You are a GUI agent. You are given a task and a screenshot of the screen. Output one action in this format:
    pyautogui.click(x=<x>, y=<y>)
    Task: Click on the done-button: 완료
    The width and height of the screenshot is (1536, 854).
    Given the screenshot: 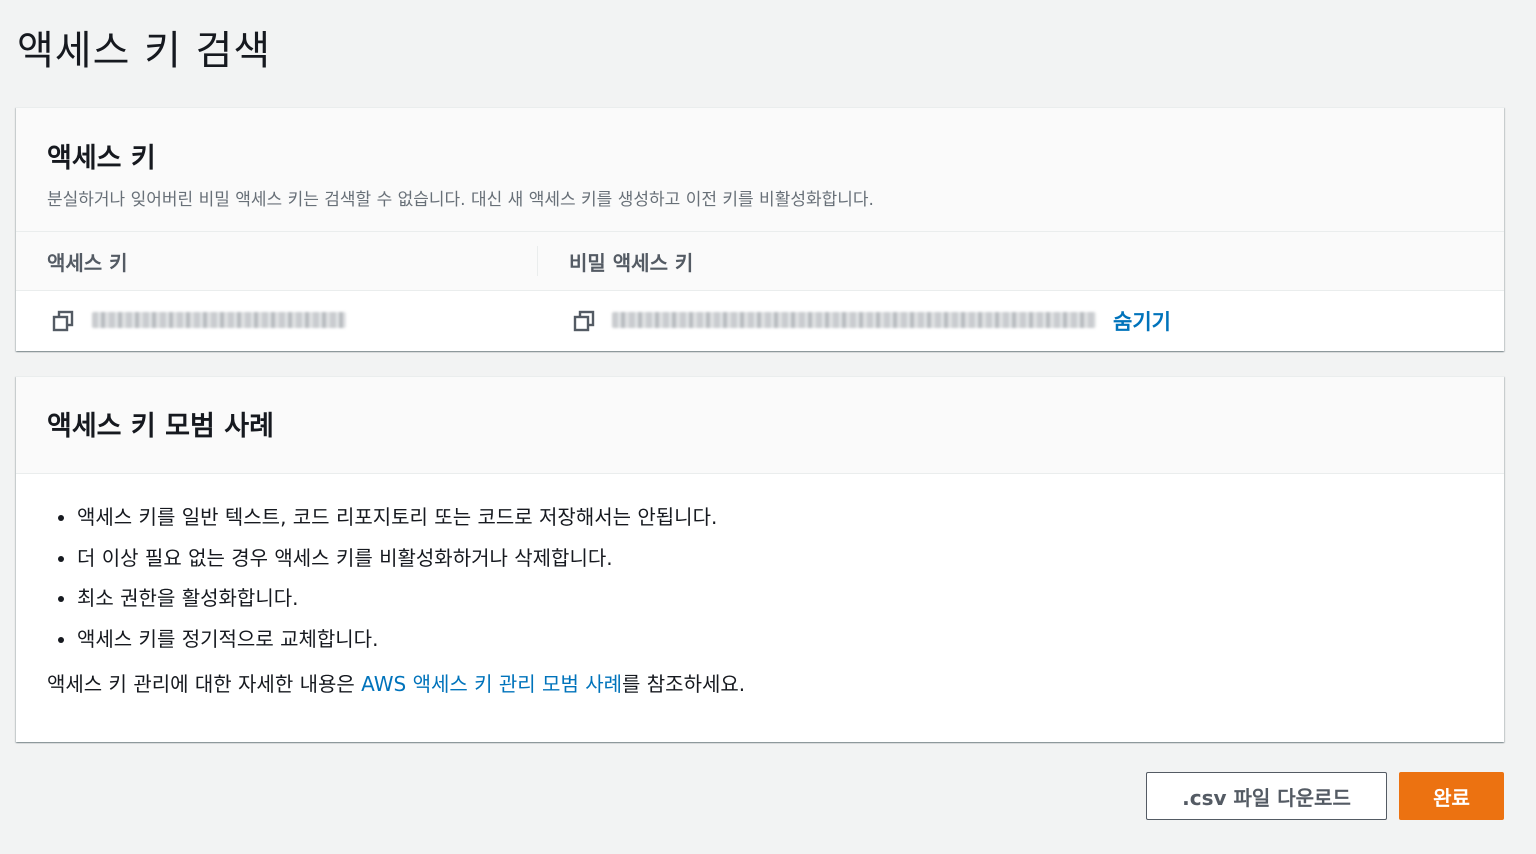 What is the action you would take?
    pyautogui.click(x=1451, y=796)
    